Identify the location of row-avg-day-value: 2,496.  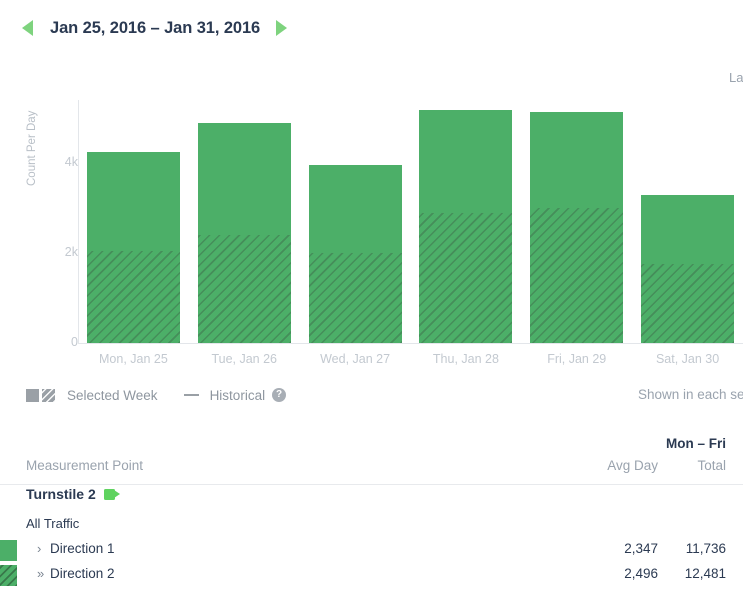
(641, 573).